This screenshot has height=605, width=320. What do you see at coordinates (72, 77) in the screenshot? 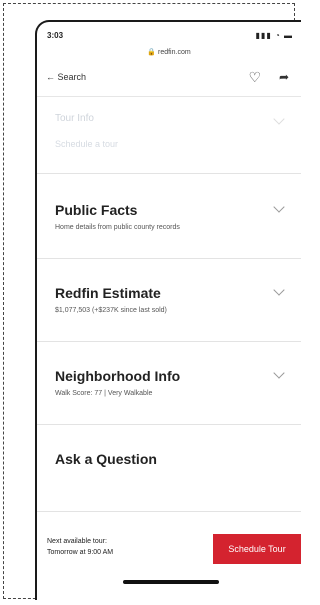
I see `back-label: Search` at bounding box center [72, 77].